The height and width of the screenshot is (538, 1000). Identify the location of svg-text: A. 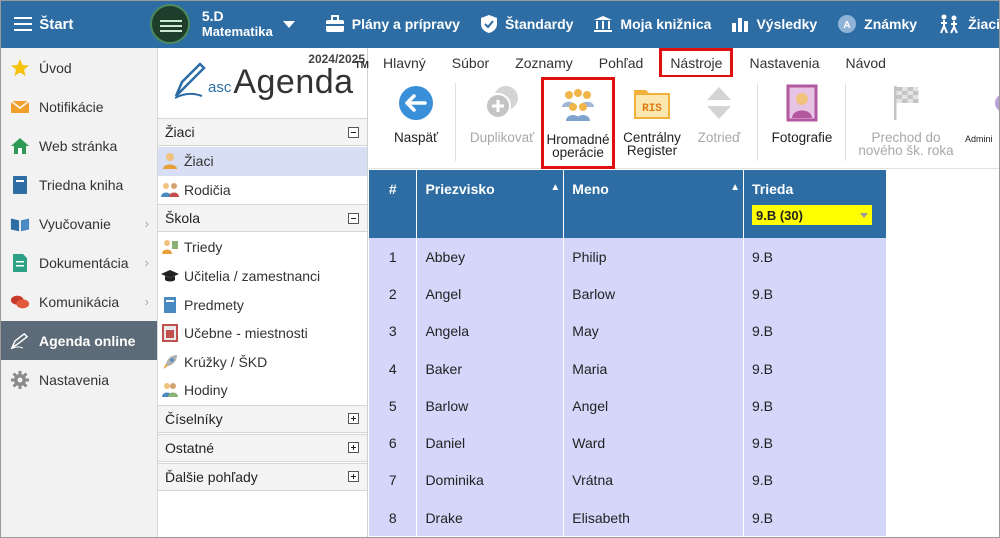
(847, 25).